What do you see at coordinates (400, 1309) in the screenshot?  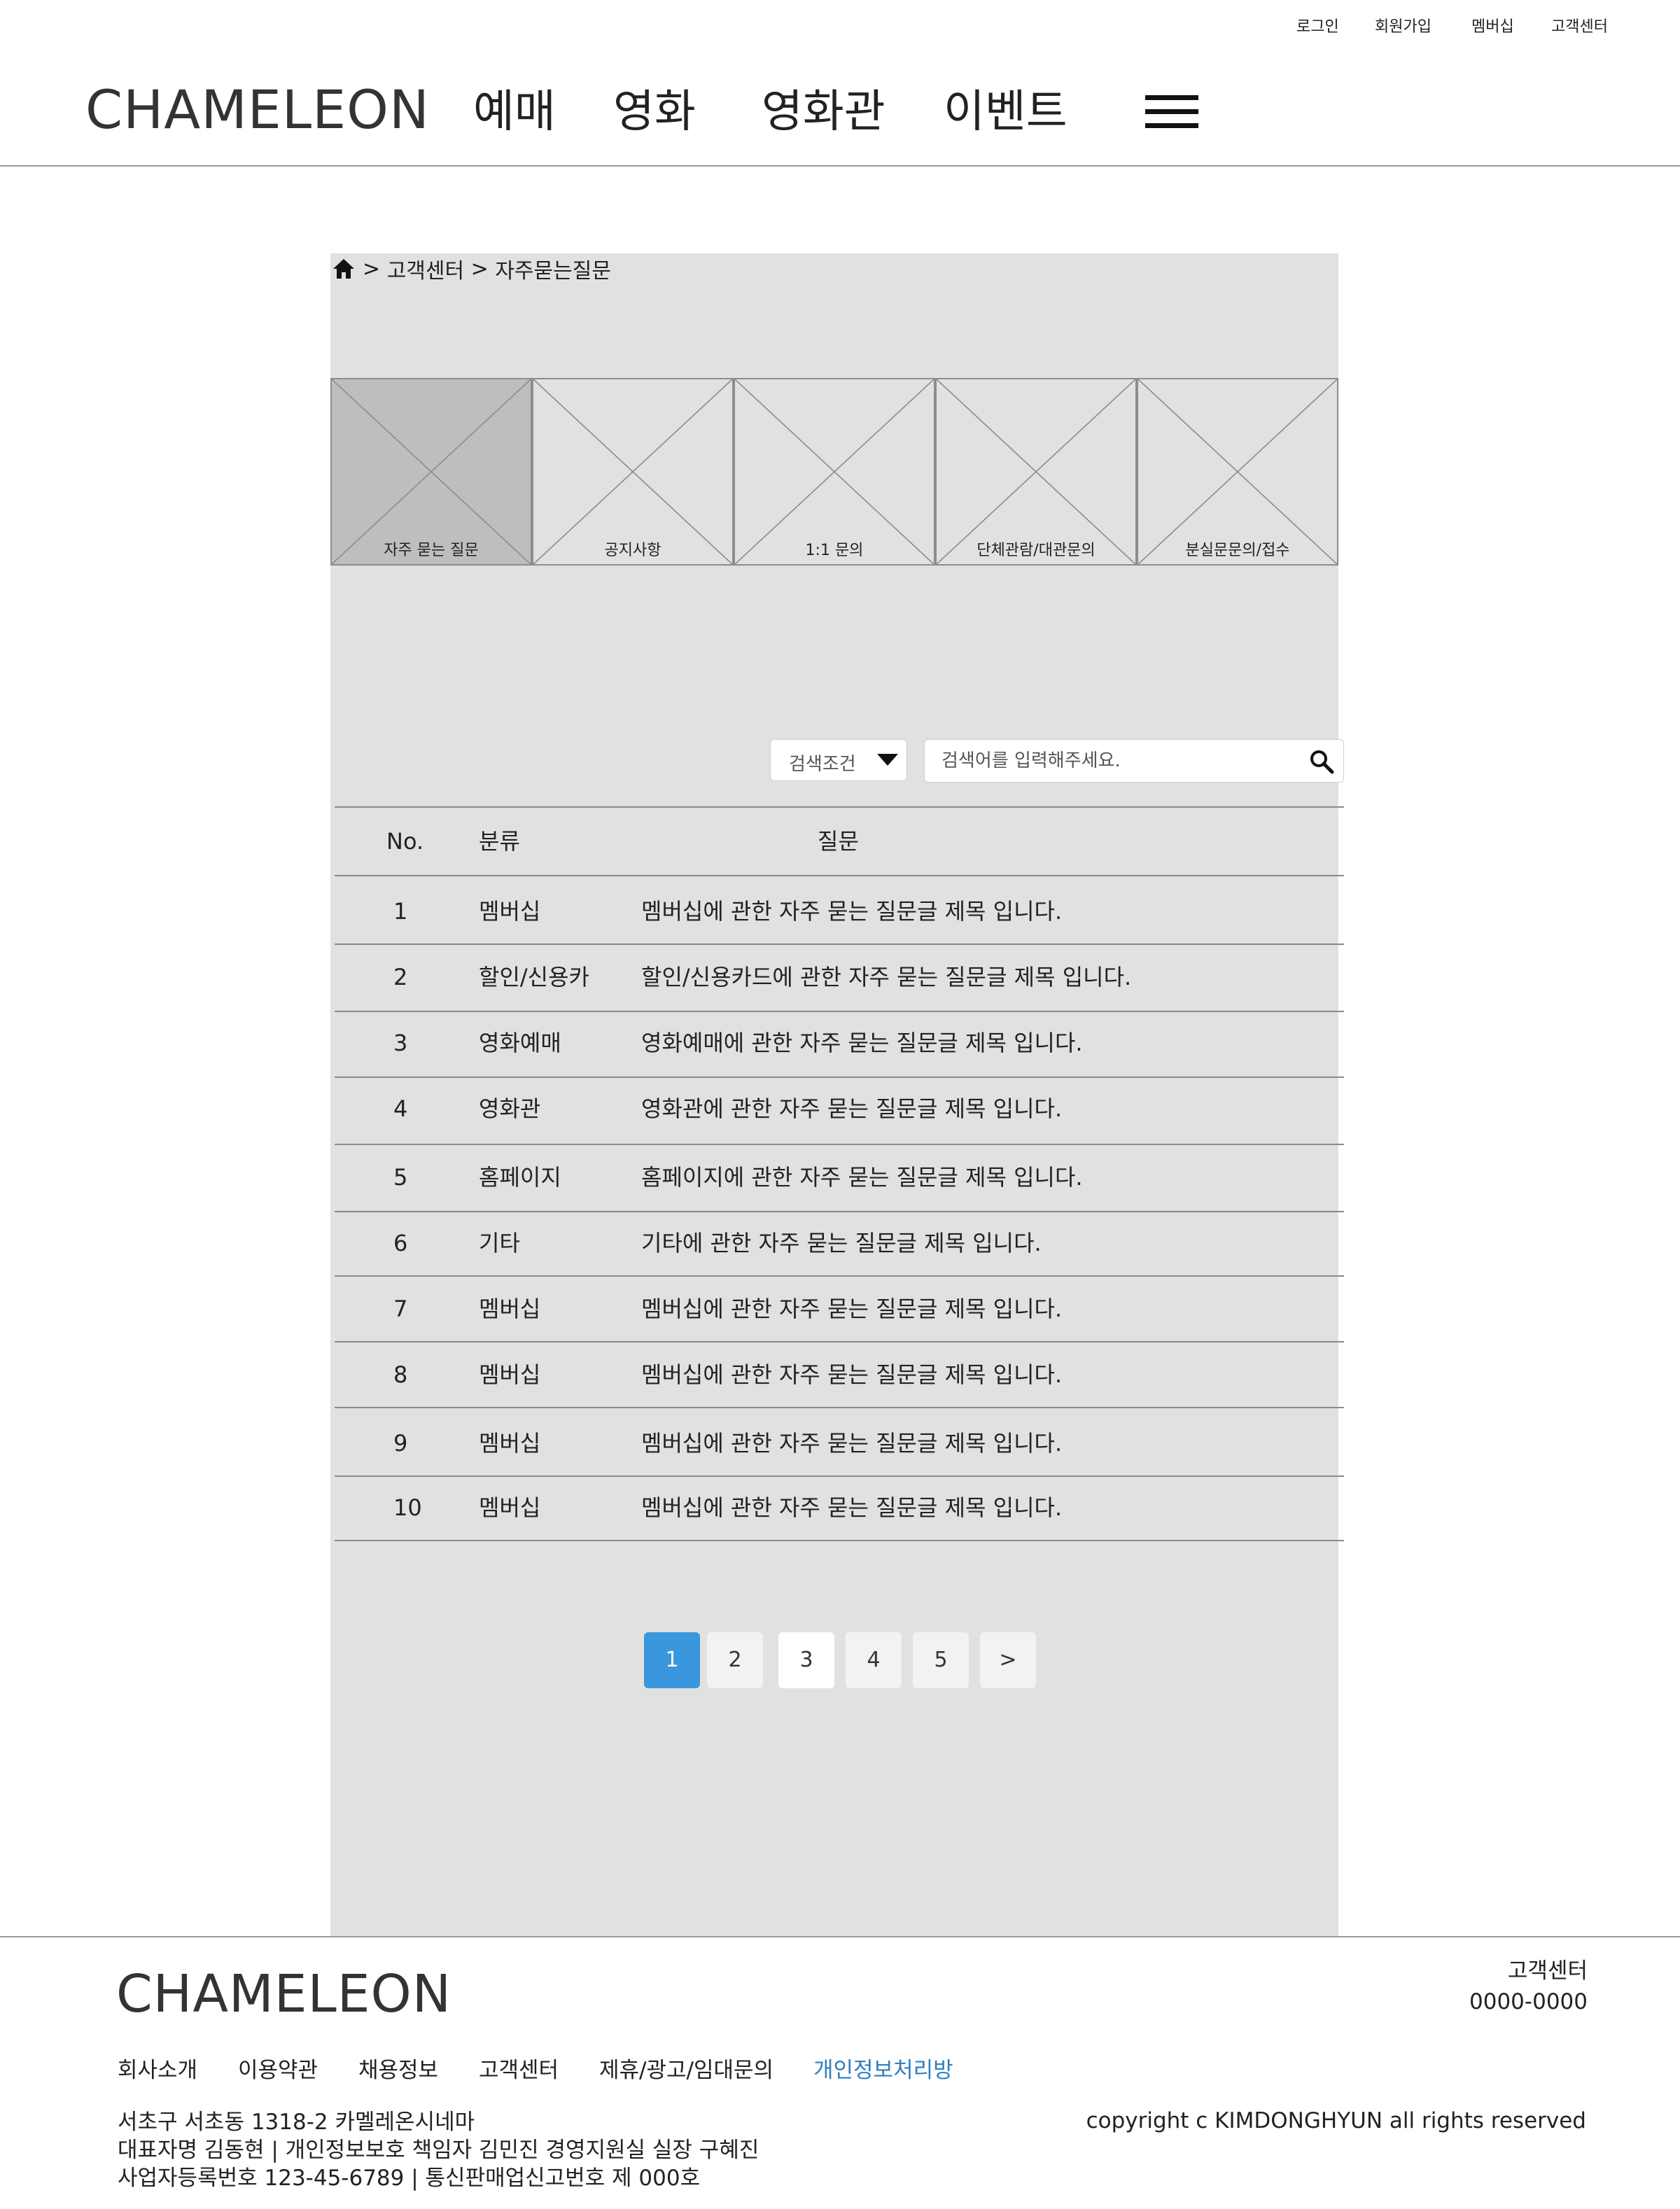 I see `row-number: 7` at bounding box center [400, 1309].